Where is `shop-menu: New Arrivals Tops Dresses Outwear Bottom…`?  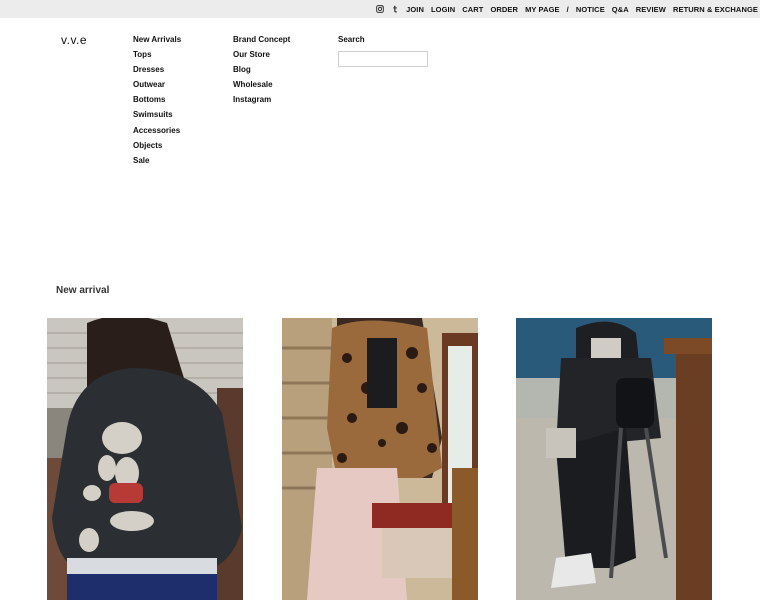
shop-menu: New Arrivals Tops Dresses Outwear Bottom… is located at coordinates (157, 103).